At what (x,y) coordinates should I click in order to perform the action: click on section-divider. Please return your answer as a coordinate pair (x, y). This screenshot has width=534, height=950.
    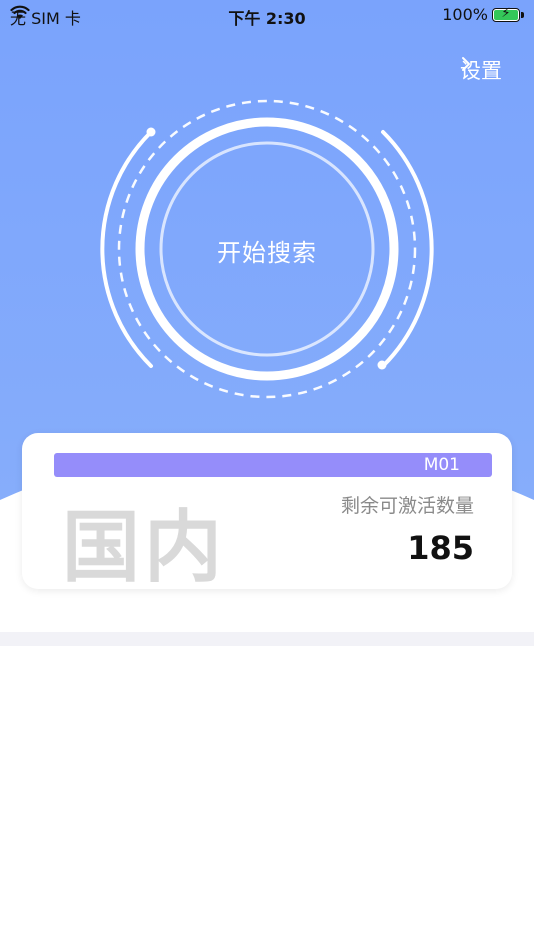
    Looking at the image, I should click on (267, 639).